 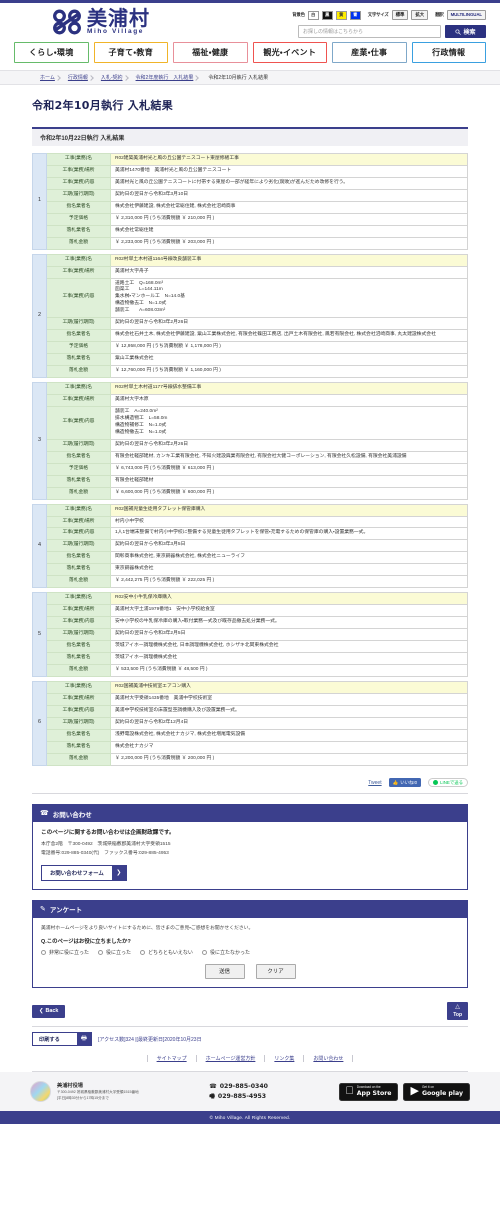 What do you see at coordinates (283, 1059) in the screenshot?
I see `footer-link-links: リンク集` at bounding box center [283, 1059].